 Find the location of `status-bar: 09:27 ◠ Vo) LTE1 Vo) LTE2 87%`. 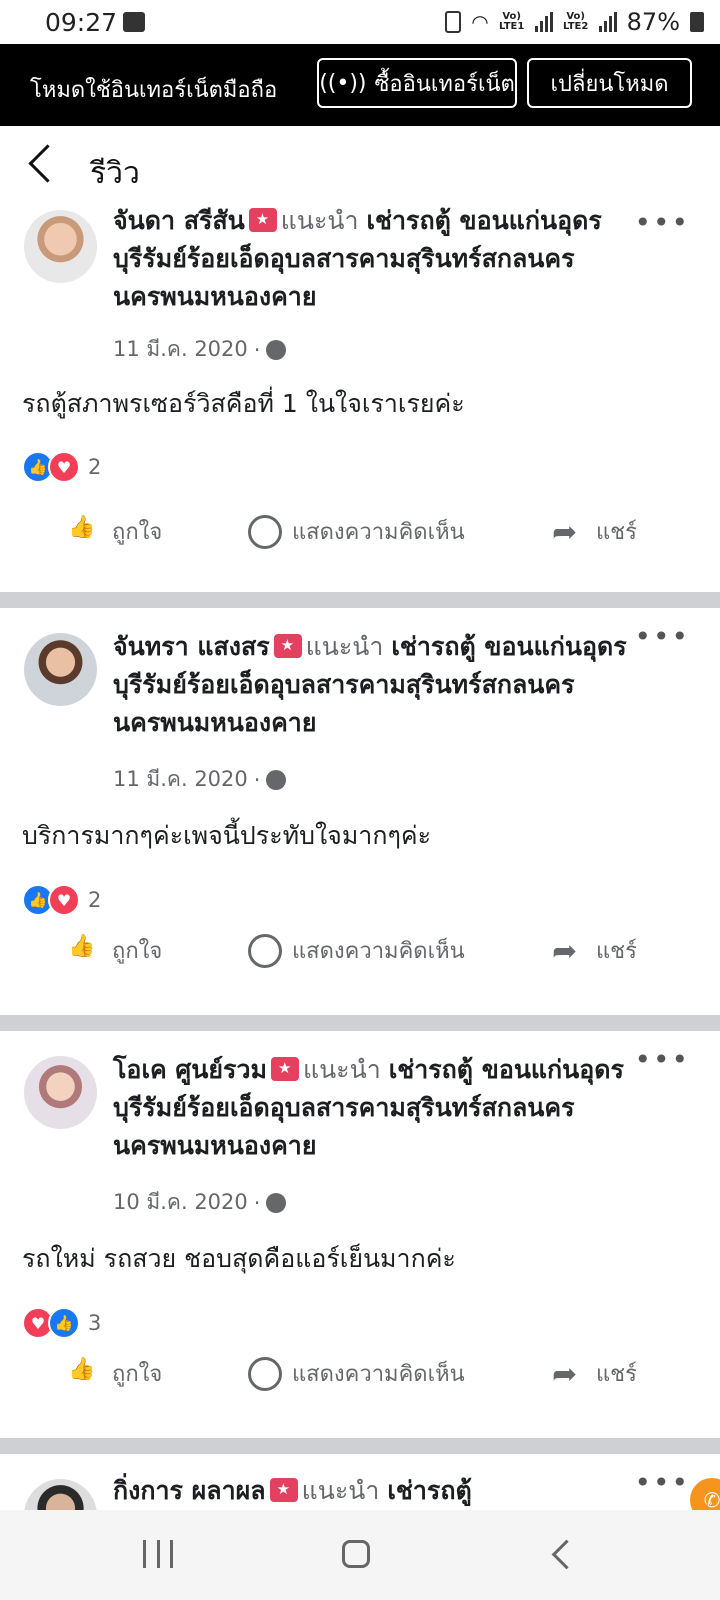

status-bar: 09:27 ◠ Vo) LTE1 Vo) LTE2 87% is located at coordinates (360, 22).